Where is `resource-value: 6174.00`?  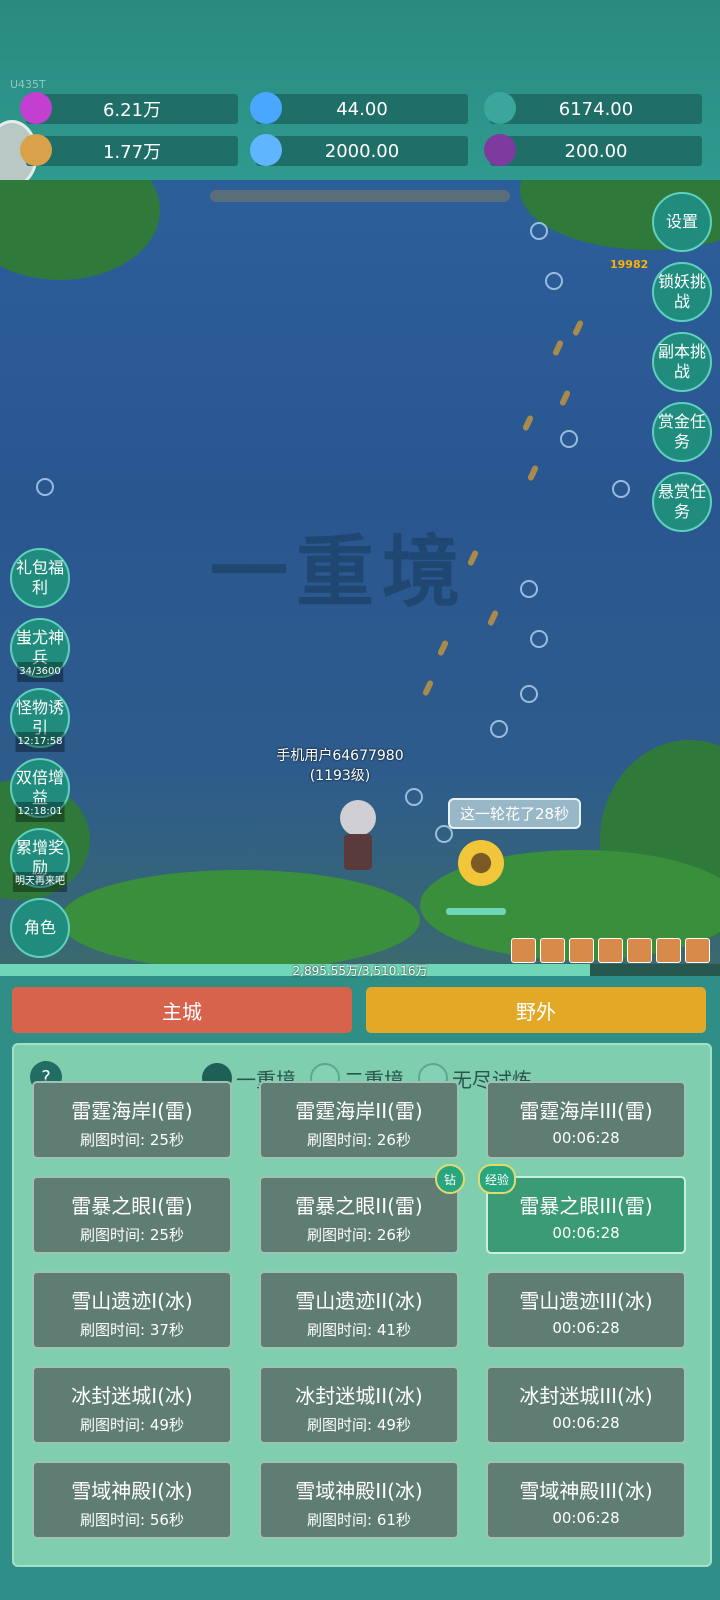
resource-value: 6174.00 is located at coordinates (596, 109).